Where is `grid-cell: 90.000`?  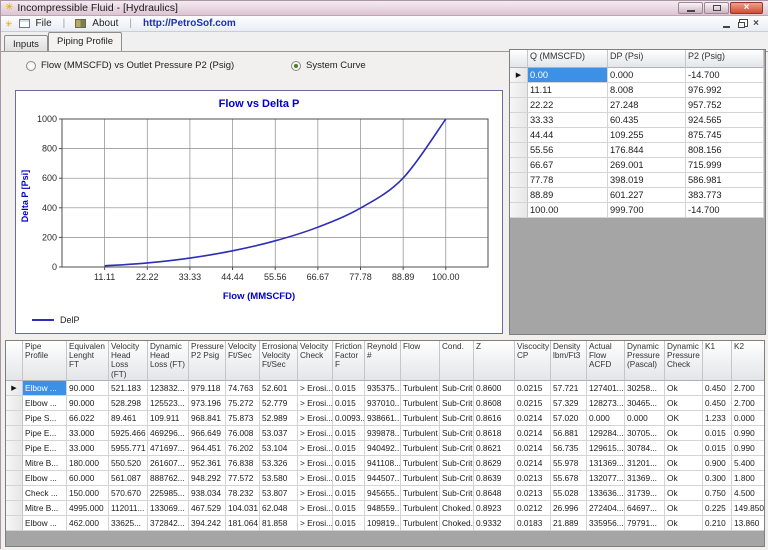 grid-cell: 90.000 is located at coordinates (88, 388).